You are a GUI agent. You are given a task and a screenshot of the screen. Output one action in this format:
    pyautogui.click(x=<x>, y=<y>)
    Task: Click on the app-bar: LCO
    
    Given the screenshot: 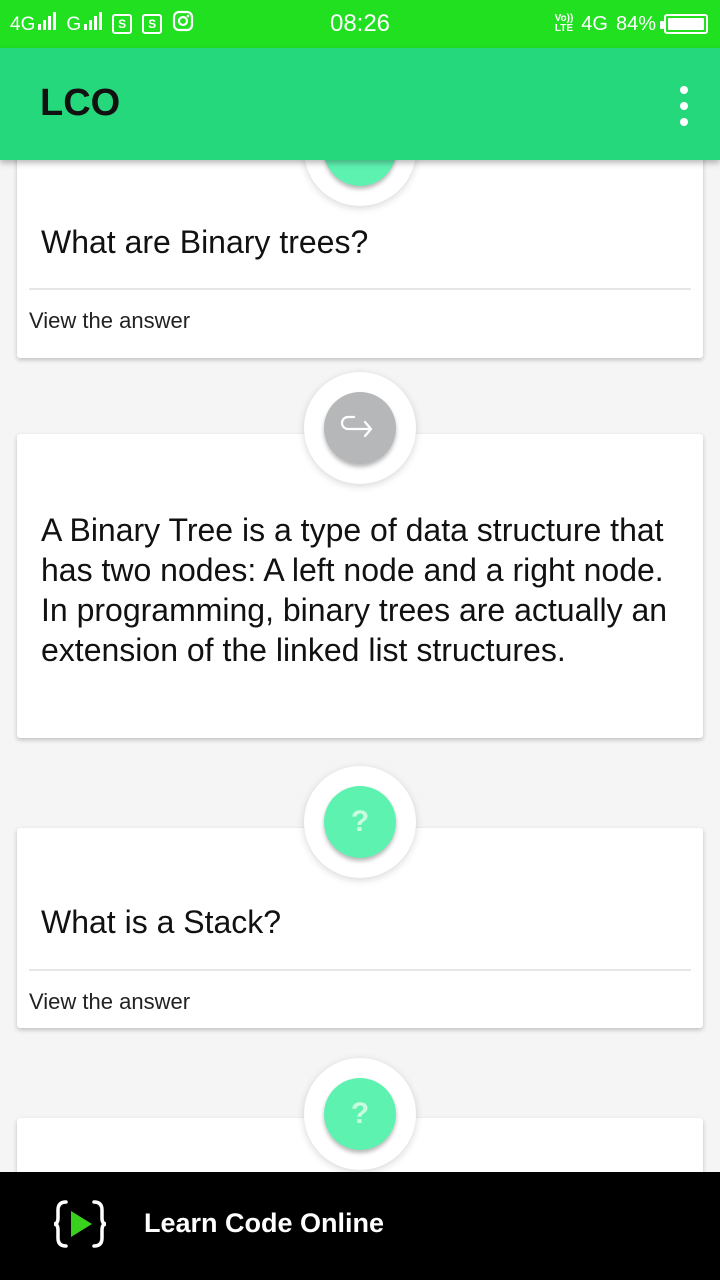 What is the action you would take?
    pyautogui.click(x=360, y=104)
    